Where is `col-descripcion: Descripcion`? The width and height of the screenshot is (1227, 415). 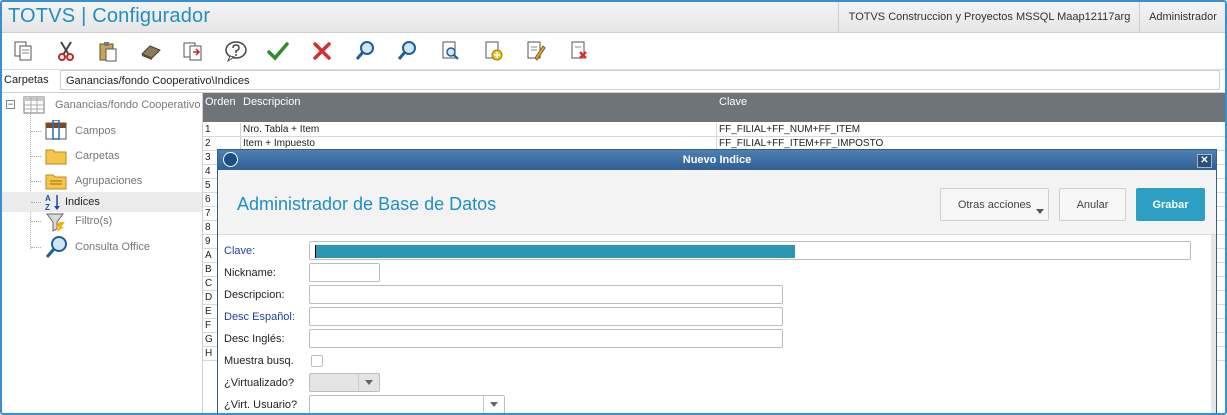 col-descripcion: Descripcion is located at coordinates (271, 102).